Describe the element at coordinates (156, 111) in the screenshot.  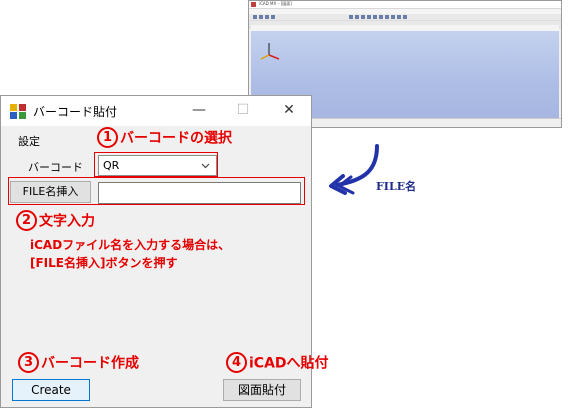
I see `dialog-titlebar: バーコード貼付 — ☐ ✕` at that location.